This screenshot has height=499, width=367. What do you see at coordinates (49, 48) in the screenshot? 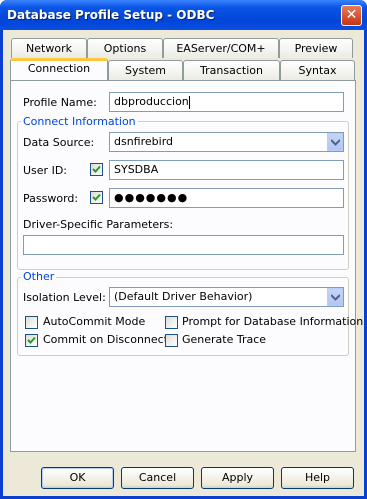
I see `tab-network: Network` at bounding box center [49, 48].